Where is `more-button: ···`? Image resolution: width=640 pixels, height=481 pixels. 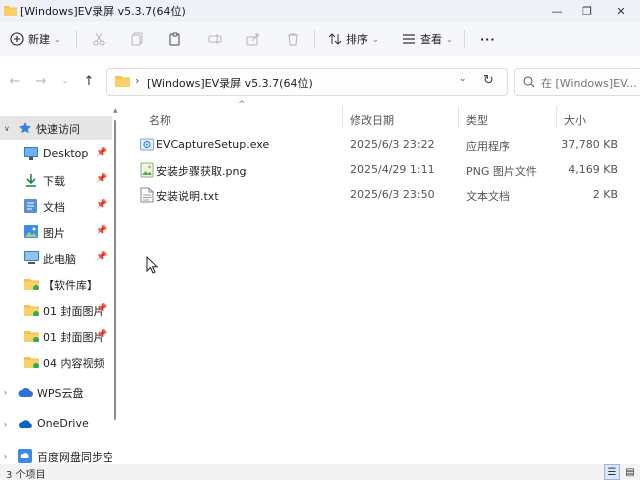 more-button: ··· is located at coordinates (488, 39).